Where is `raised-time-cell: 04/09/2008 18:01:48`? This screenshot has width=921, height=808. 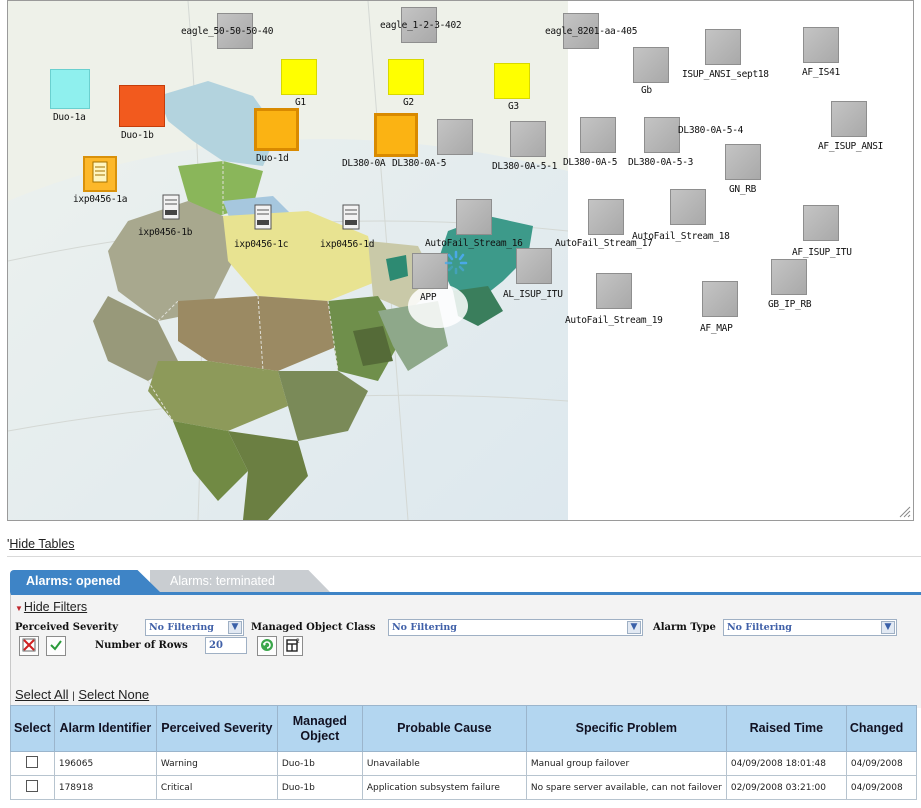 raised-time-cell: 04/09/2008 18:01:48 is located at coordinates (786, 763).